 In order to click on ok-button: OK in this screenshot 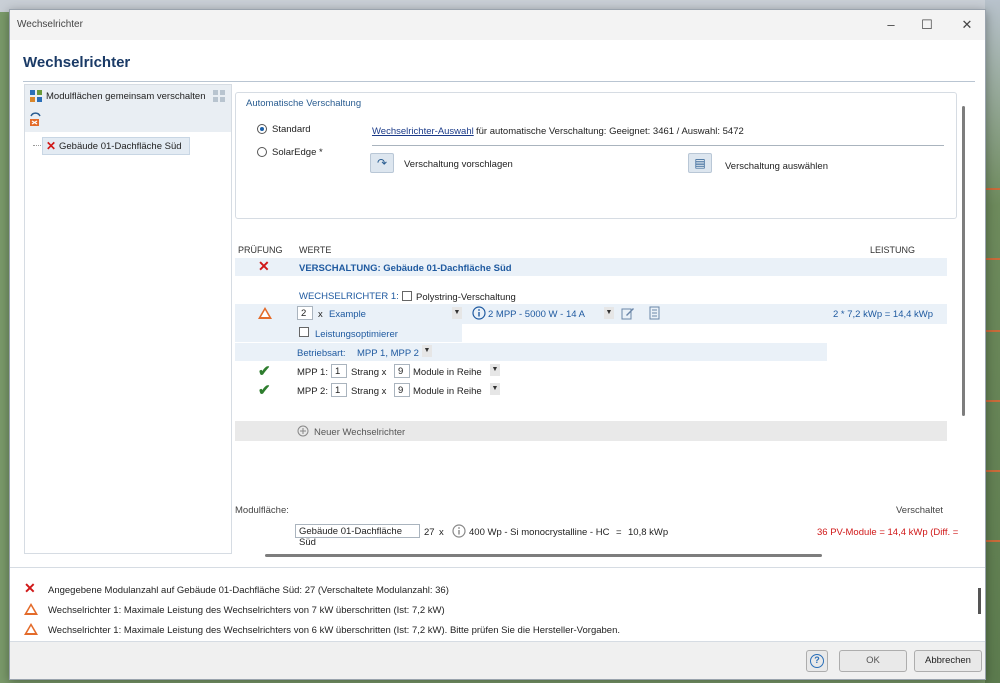, I will do `click(873, 661)`.